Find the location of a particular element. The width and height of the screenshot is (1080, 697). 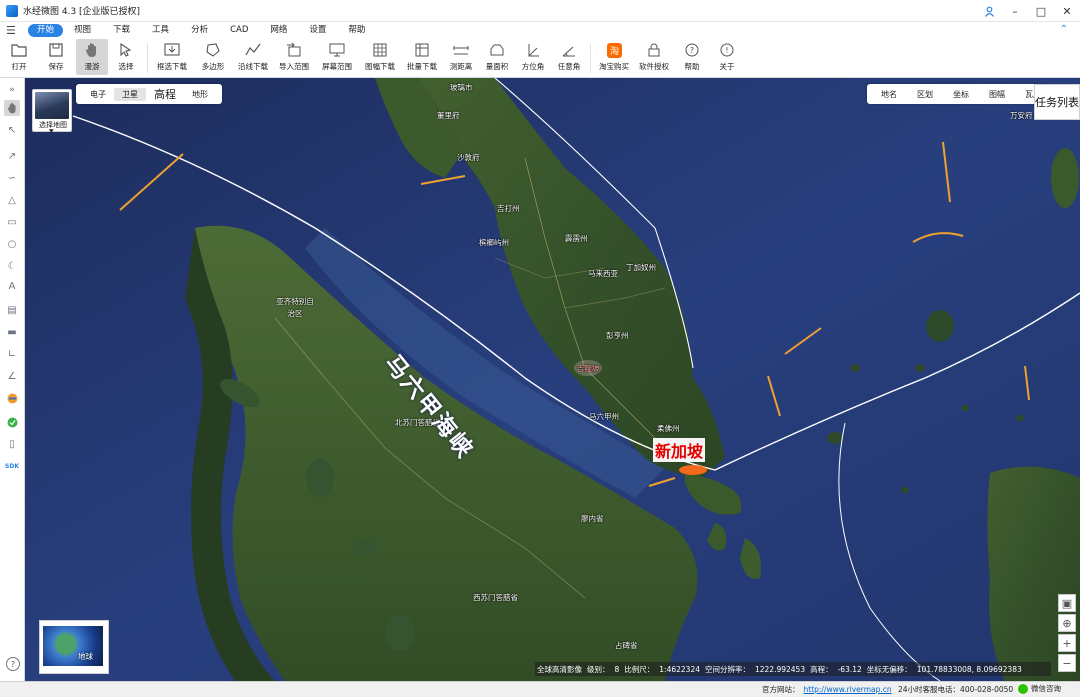

sdk-icon: SDK is located at coordinates (12, 466).